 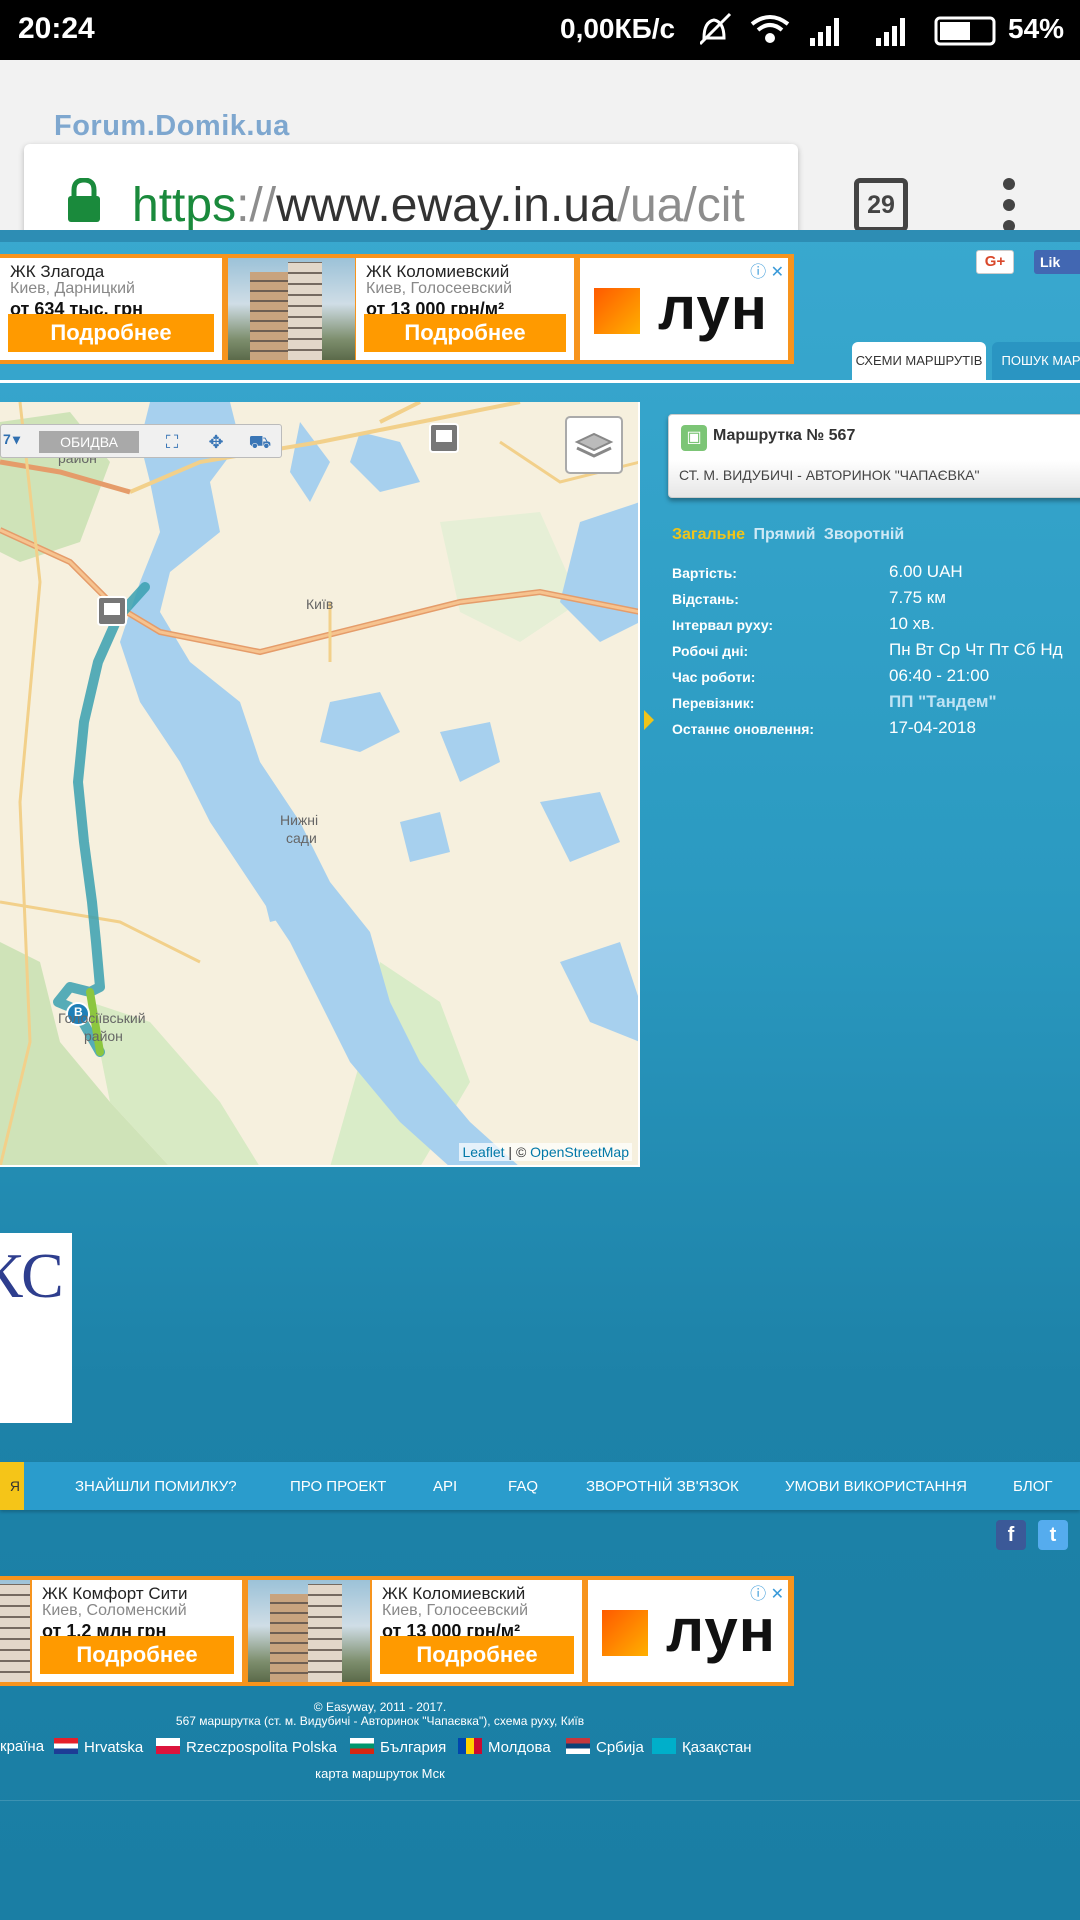 I want to click on tab-general: Загальне, so click(x=708, y=534).